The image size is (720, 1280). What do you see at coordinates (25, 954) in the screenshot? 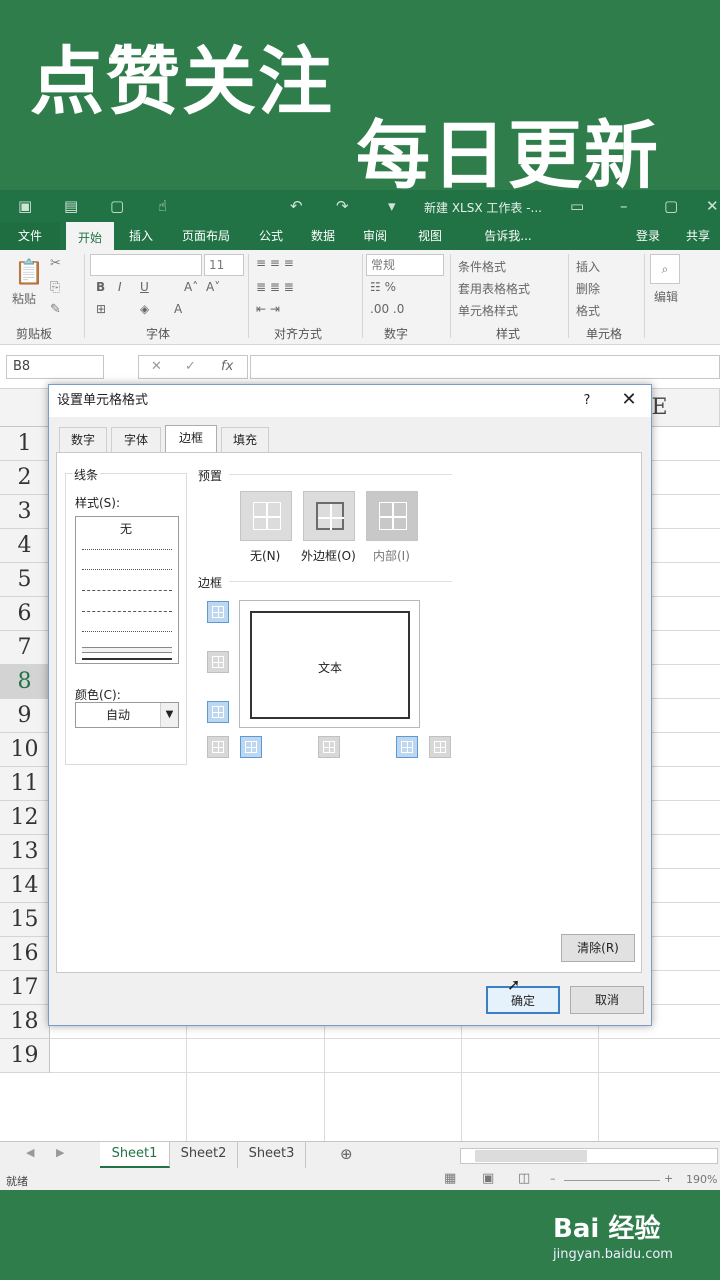
I see `row-header-16: 16` at bounding box center [25, 954].